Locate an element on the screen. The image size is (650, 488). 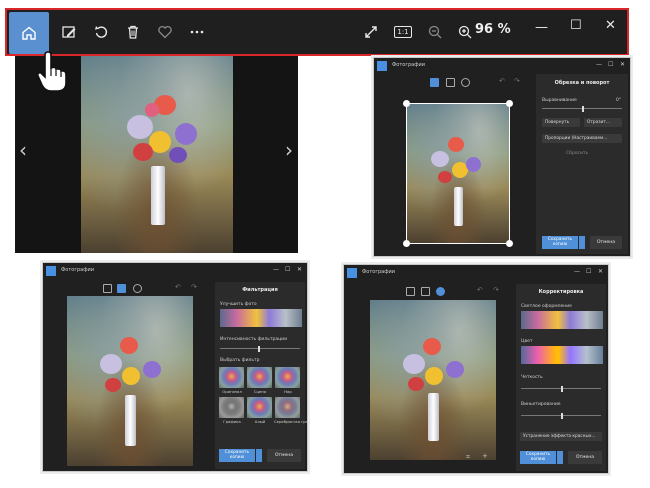
edit-image-button is located at coordinates (69, 32).